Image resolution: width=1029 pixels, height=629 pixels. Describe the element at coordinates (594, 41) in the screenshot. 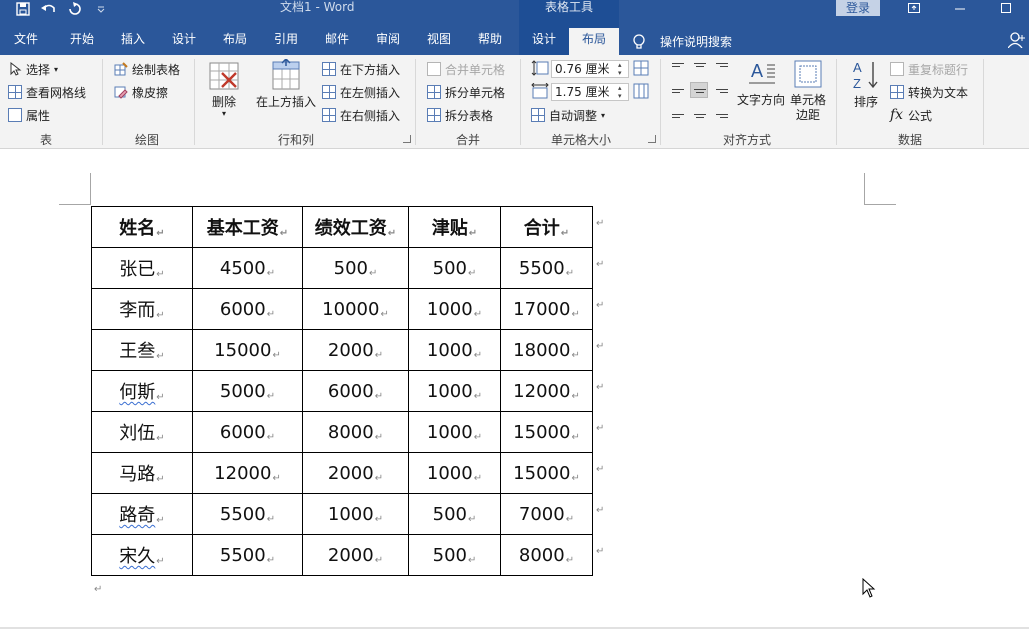

I see `tab-table-layout: 布局` at that location.